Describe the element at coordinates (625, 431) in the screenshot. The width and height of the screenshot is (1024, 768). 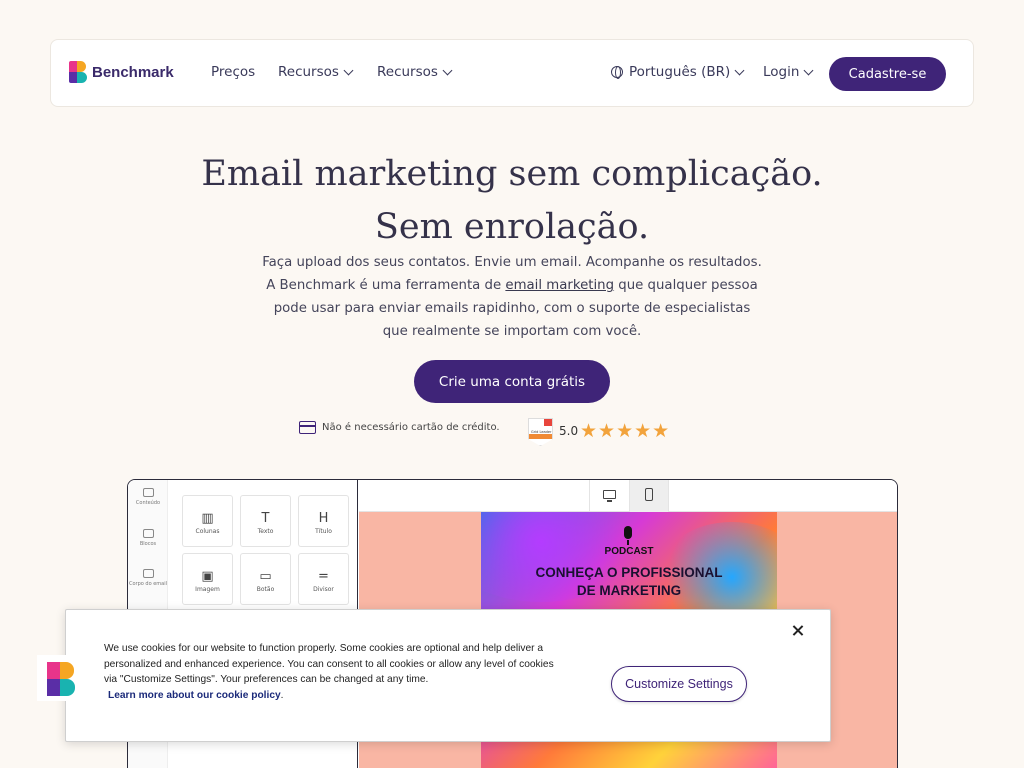
I see `star-rating-icon: ★★★★★` at that location.